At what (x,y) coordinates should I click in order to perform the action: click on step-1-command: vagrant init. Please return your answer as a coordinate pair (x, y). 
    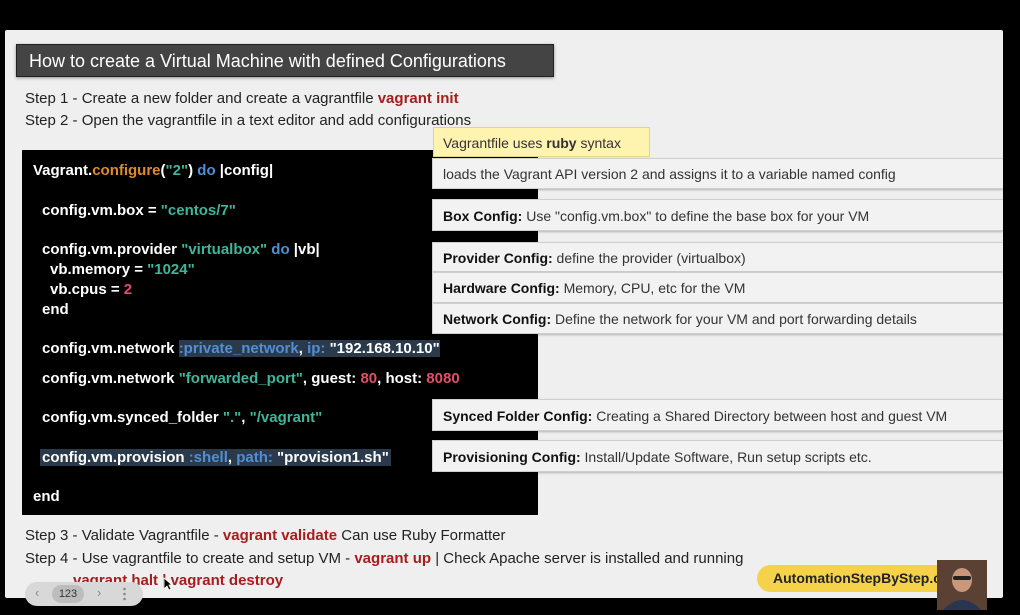
    Looking at the image, I should click on (418, 98).